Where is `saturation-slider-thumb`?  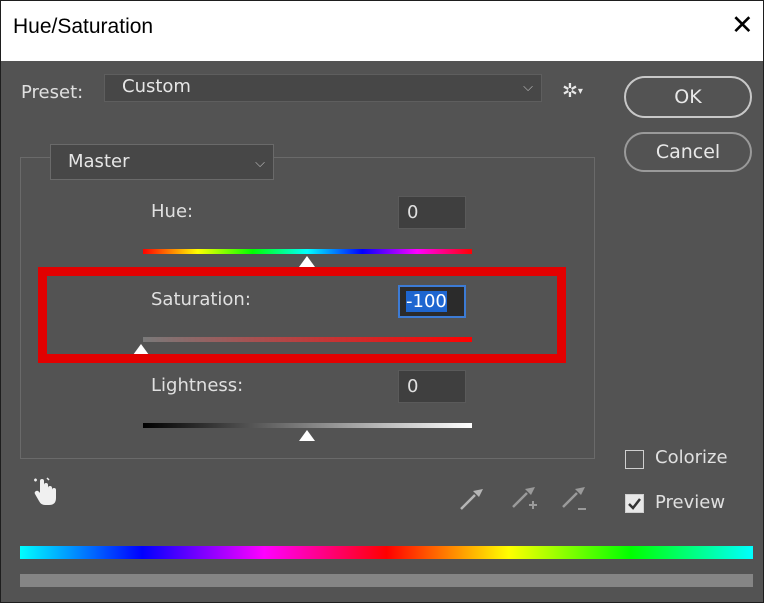
saturation-slider-thumb is located at coordinates (141, 349).